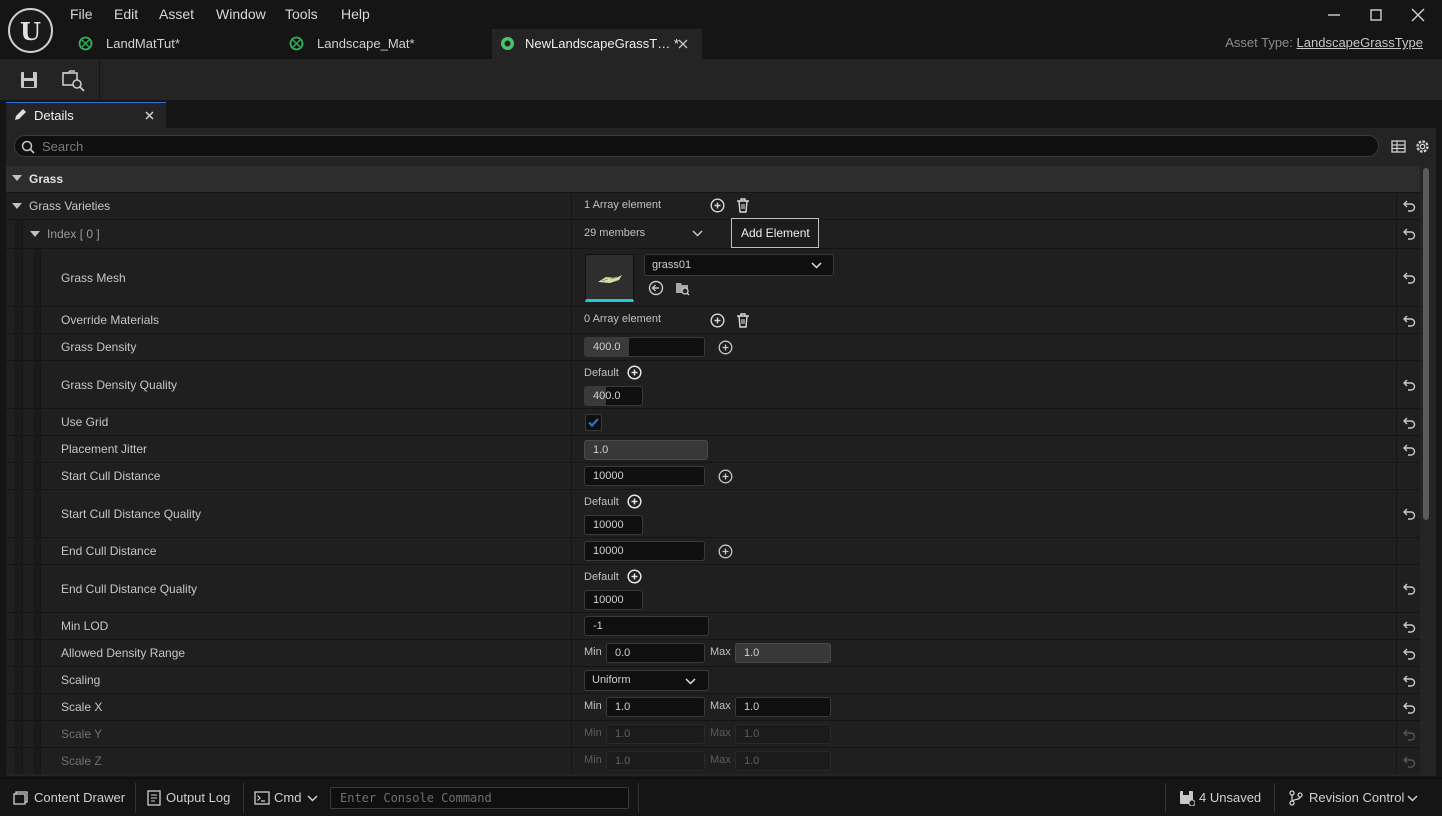 This screenshot has height=816, width=1442. I want to click on row-scaling: Scaling Uniform, so click(713, 679).